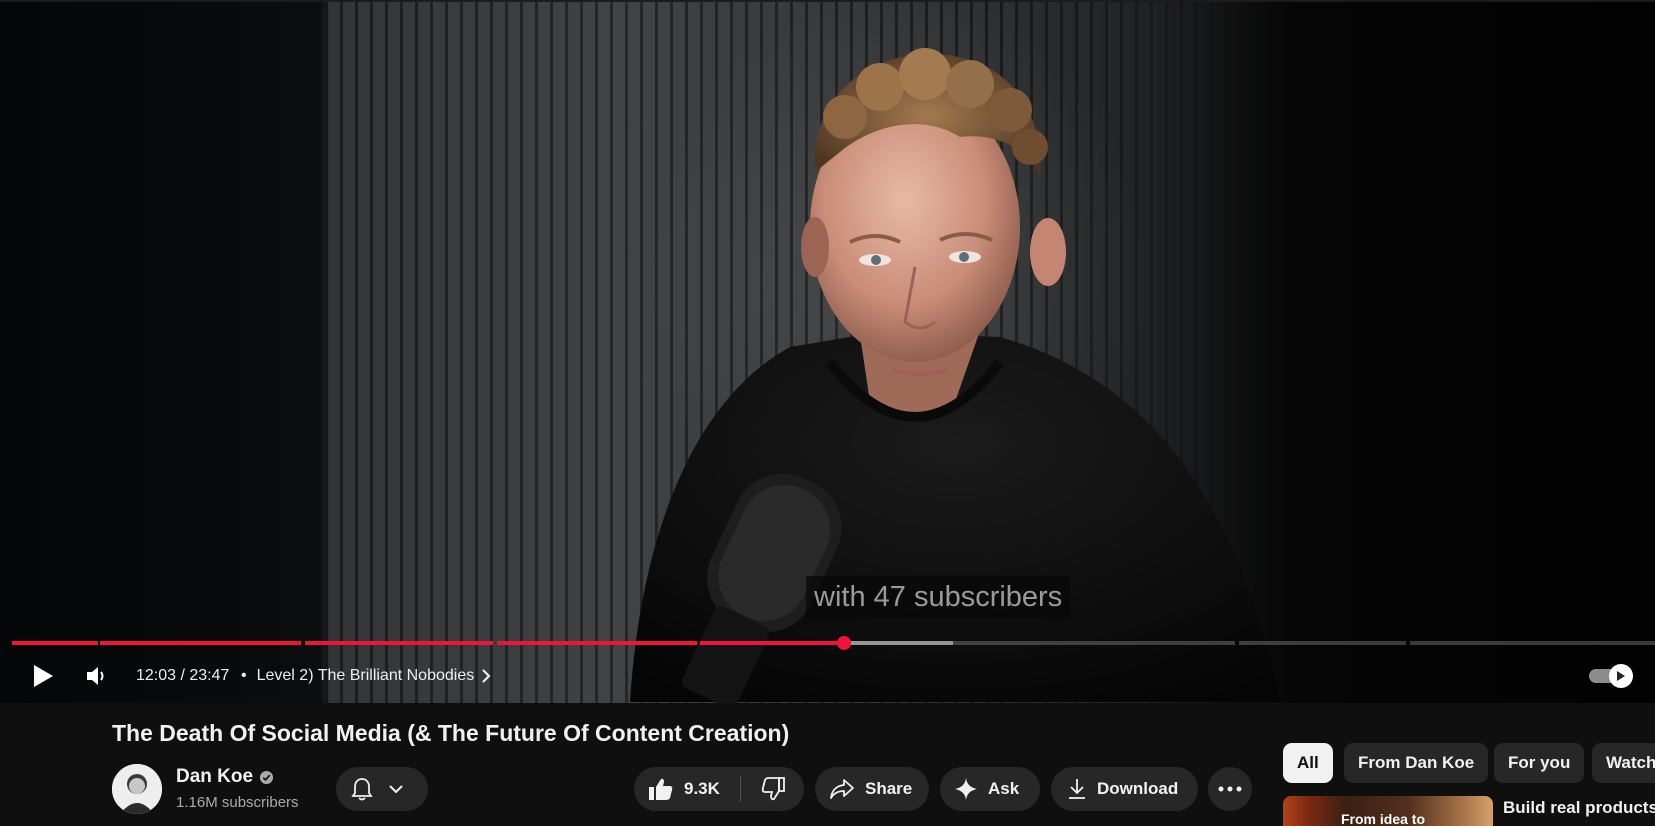 The width and height of the screenshot is (1655, 826). What do you see at coordinates (1416, 763) in the screenshot?
I see `chip-from-dan-koe: From Dan Koe` at bounding box center [1416, 763].